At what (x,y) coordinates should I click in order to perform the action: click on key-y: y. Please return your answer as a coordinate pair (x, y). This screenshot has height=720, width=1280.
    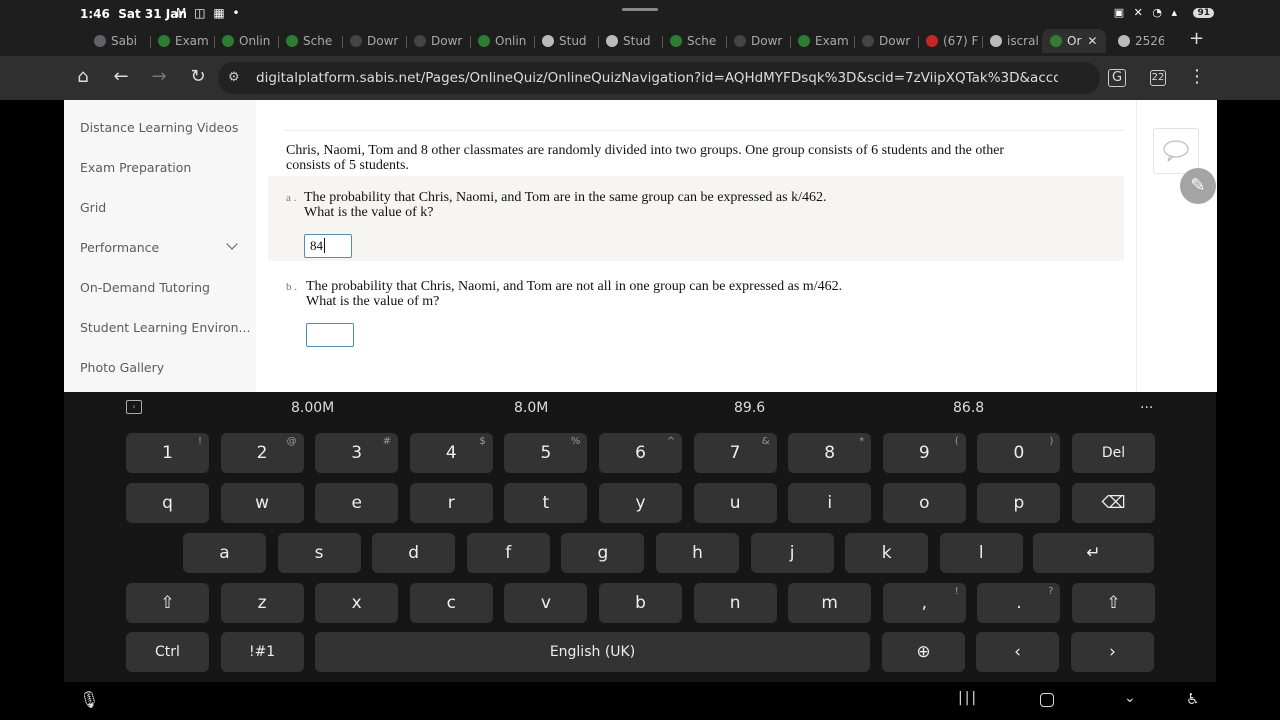
    Looking at the image, I should click on (640, 503).